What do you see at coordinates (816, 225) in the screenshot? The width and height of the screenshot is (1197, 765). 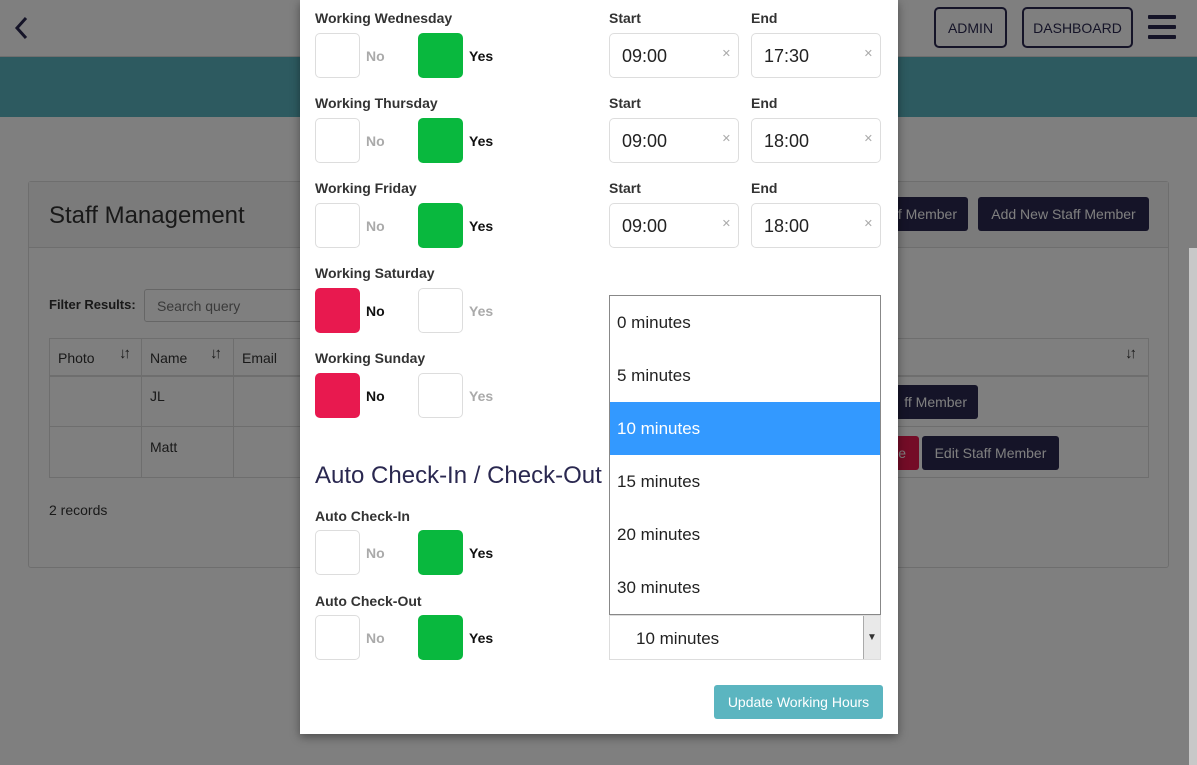 I see `end-time-friday: 18:00 ✕` at bounding box center [816, 225].